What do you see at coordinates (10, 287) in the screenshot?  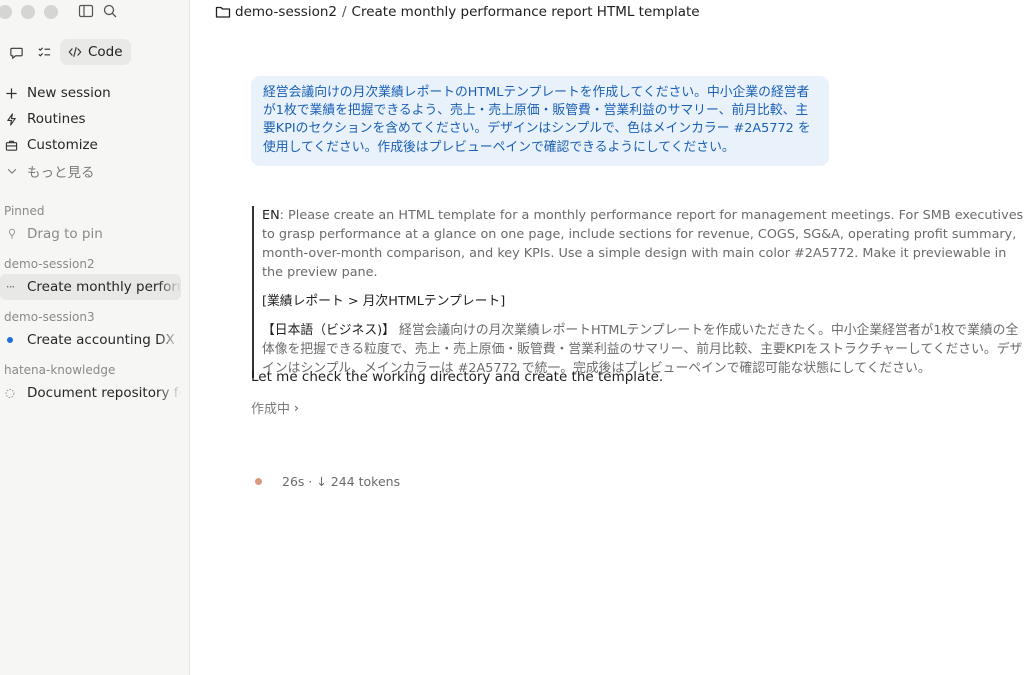 I see `running-indicator-icon: ···` at bounding box center [10, 287].